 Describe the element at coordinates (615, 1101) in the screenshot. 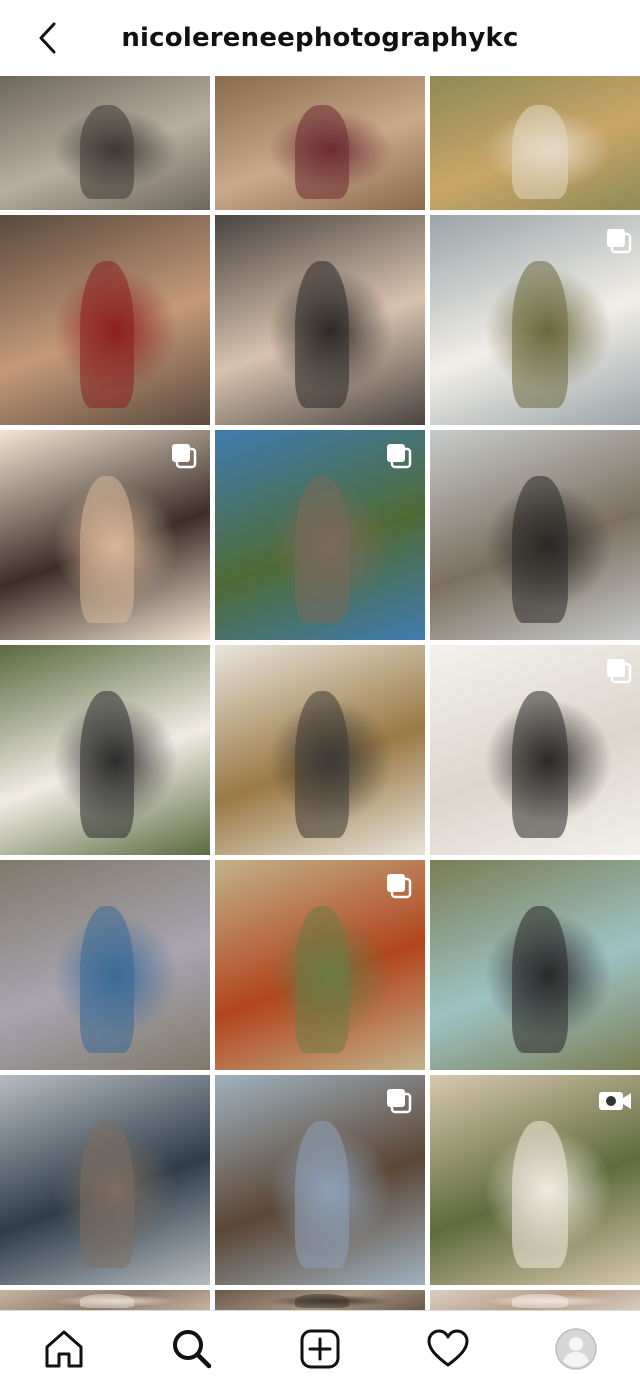

I see `video-camera-icon` at that location.